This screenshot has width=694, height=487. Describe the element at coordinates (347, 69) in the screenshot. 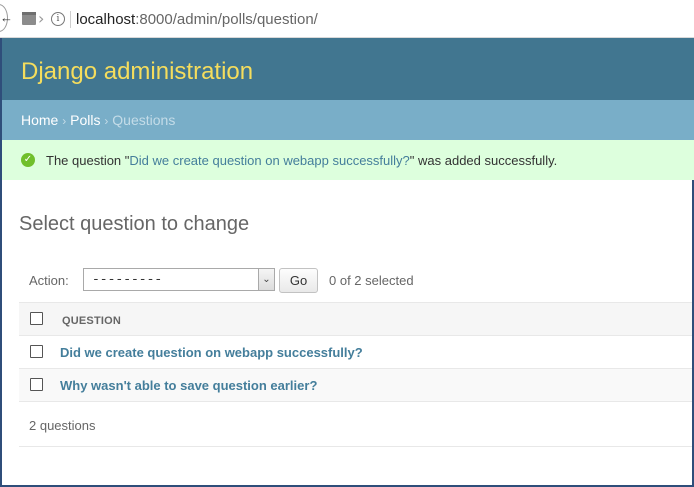

I see `site-header: Django administration` at that location.